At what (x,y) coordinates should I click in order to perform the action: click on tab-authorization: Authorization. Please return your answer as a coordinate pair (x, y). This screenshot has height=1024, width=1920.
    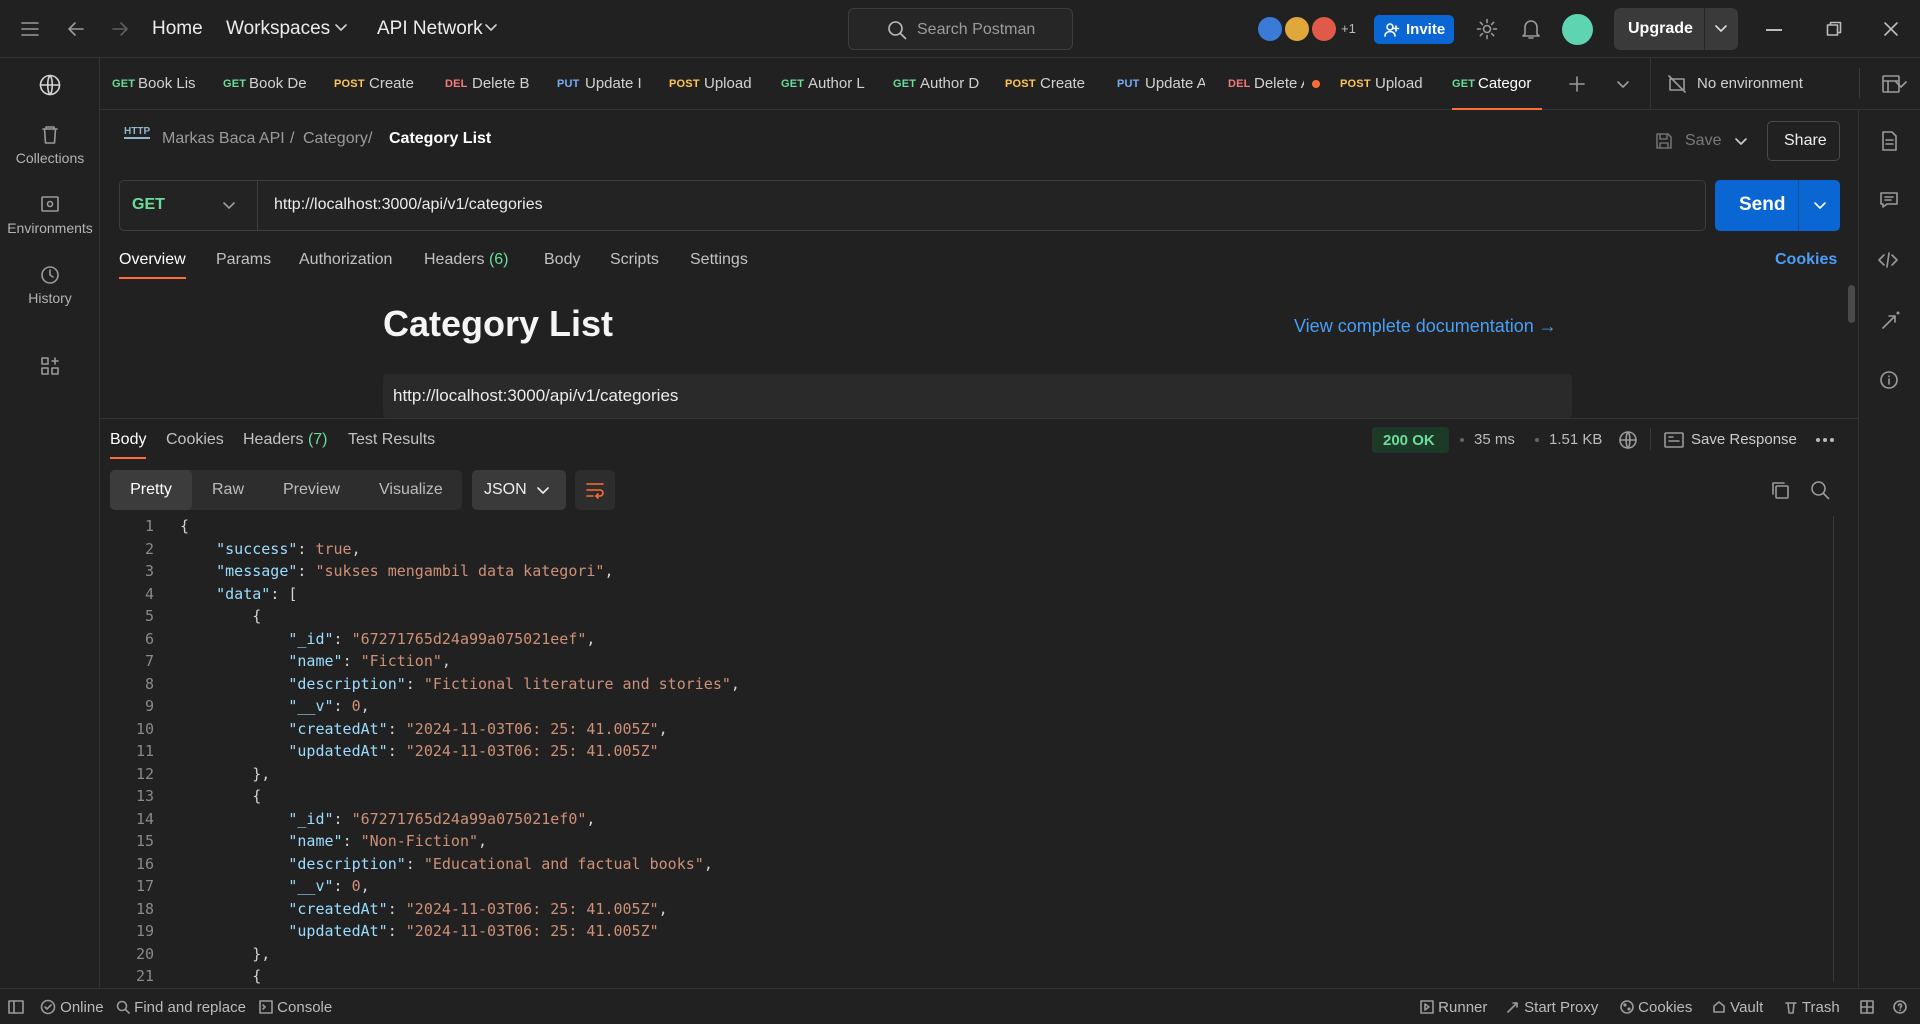
    Looking at the image, I should click on (345, 260).